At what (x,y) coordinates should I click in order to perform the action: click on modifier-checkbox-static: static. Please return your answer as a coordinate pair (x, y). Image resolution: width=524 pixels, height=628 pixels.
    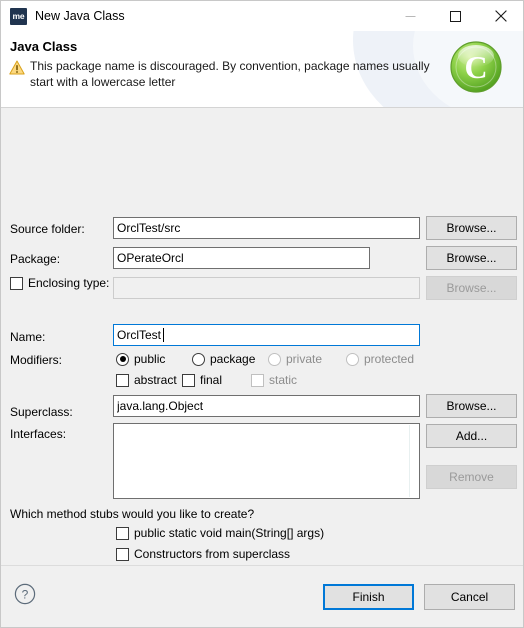
    Looking at the image, I should click on (274, 380).